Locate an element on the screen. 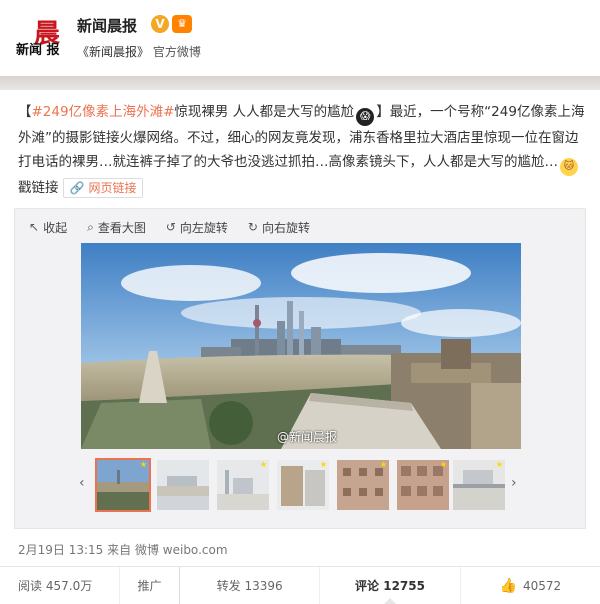 The width and height of the screenshot is (600, 604). read-value: 457.0万 is located at coordinates (69, 586).